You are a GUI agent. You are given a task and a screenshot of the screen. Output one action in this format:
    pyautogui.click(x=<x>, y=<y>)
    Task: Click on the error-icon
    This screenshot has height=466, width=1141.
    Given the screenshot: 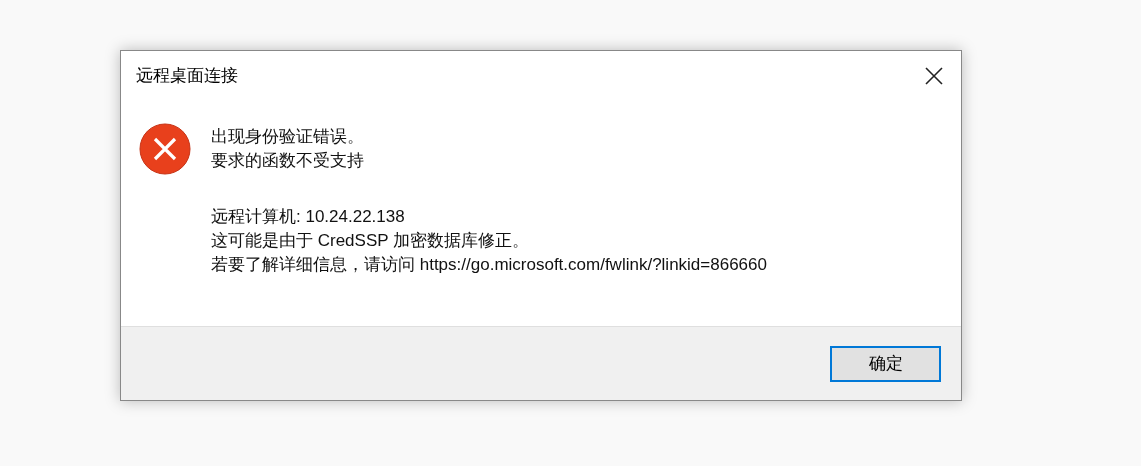 What is the action you would take?
    pyautogui.click(x=165, y=149)
    